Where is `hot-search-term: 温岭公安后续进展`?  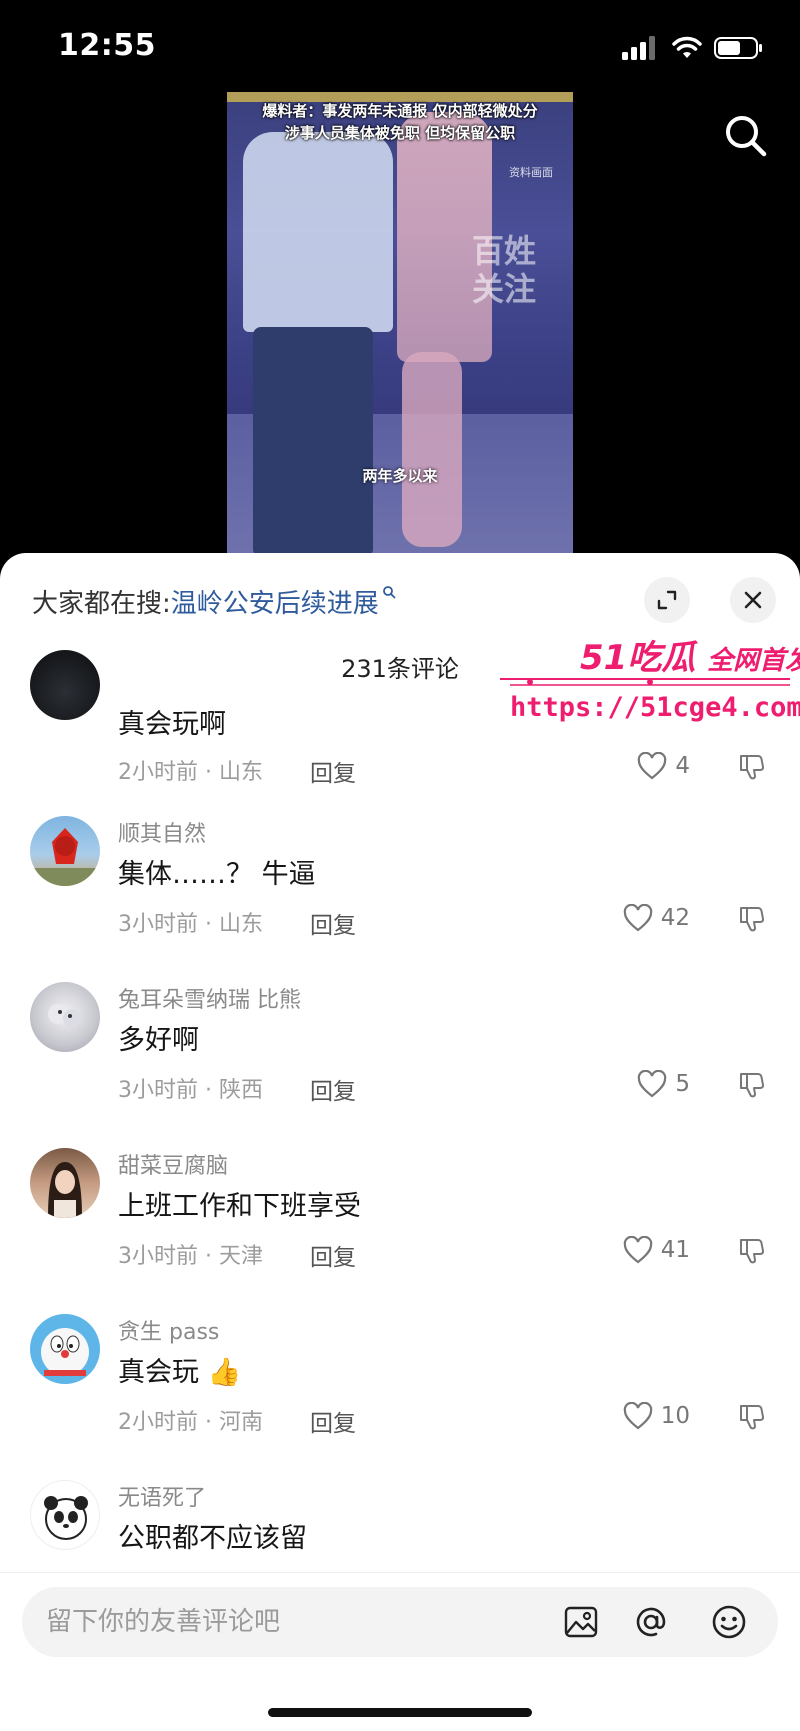
hot-search-term: 温岭公安后续进展 is located at coordinates (275, 601).